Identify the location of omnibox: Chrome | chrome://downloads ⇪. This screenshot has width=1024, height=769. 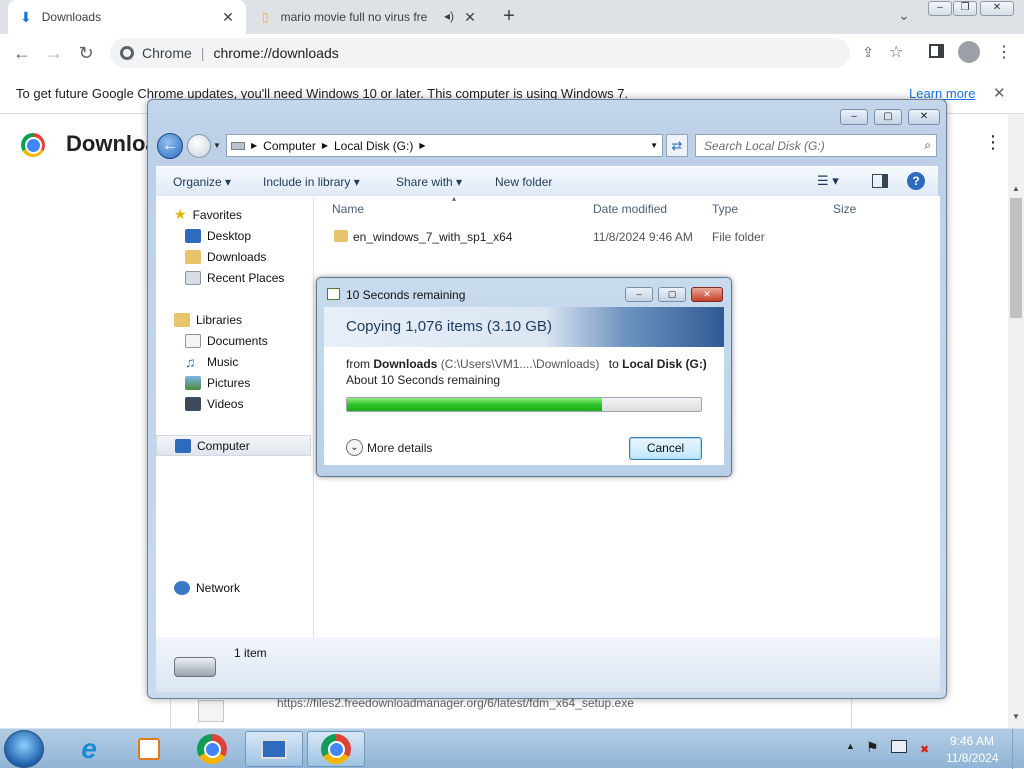
(492, 53).